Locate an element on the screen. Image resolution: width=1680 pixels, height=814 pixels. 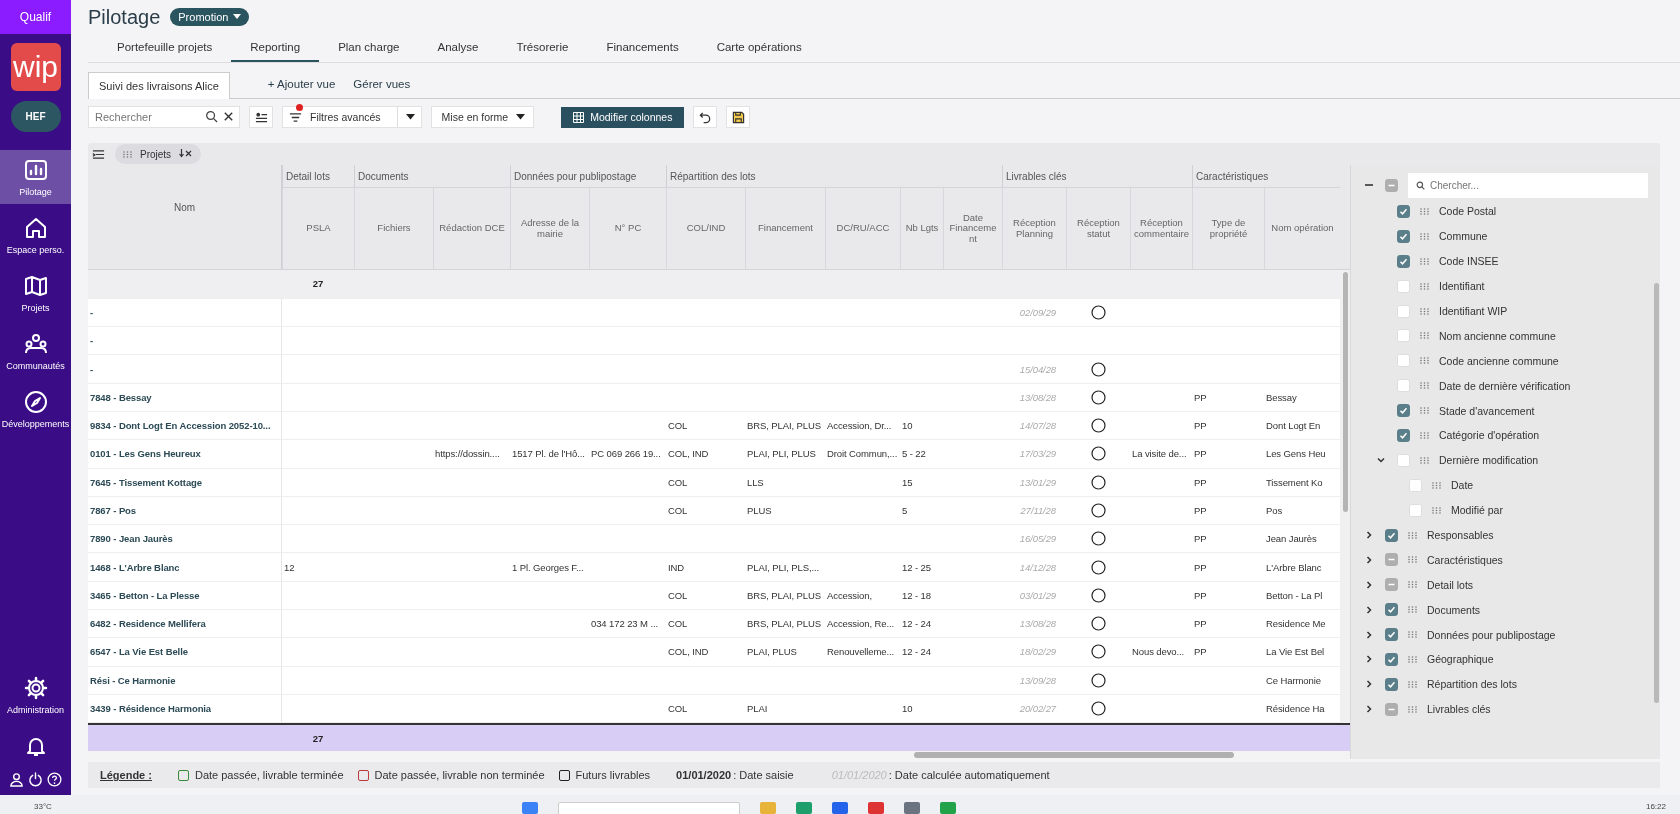
add-view-link: + Ajouter vue is located at coordinates (301, 88).